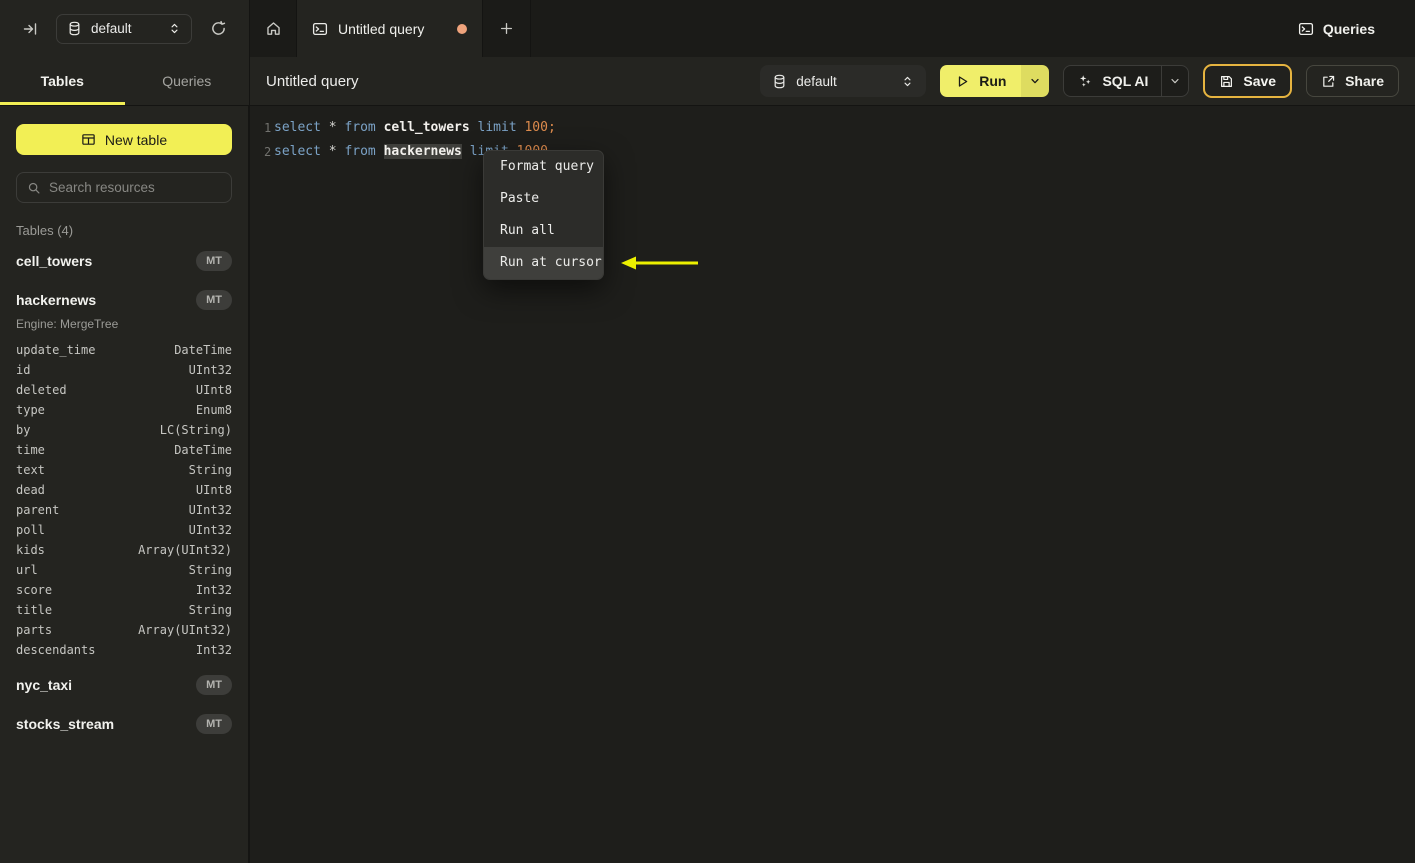 The image size is (1415, 863). Describe the element at coordinates (124, 723) in the screenshot. I see `table-row: stocks_stream MT` at that location.